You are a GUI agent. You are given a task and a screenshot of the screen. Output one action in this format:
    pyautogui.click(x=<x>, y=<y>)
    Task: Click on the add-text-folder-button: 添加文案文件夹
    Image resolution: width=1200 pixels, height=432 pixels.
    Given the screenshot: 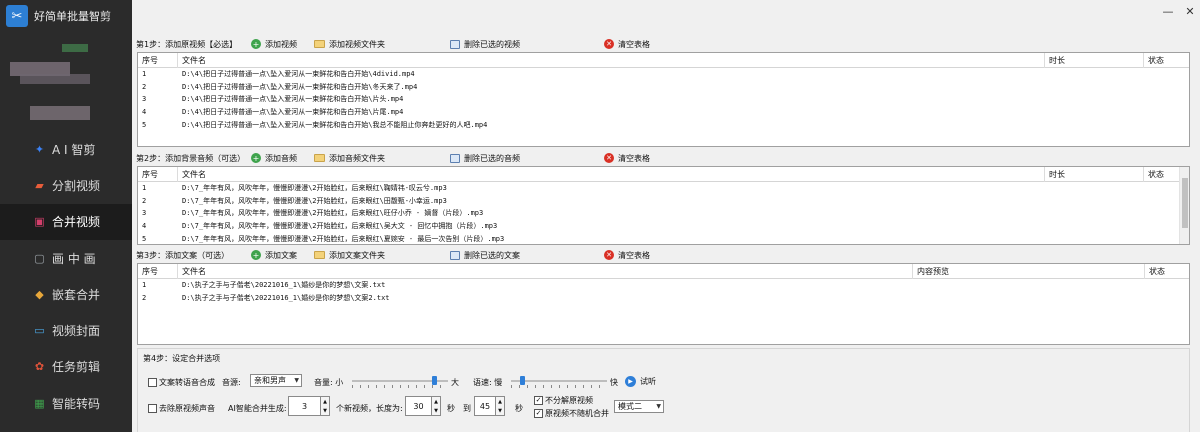 What is the action you would take?
    pyautogui.click(x=349, y=255)
    